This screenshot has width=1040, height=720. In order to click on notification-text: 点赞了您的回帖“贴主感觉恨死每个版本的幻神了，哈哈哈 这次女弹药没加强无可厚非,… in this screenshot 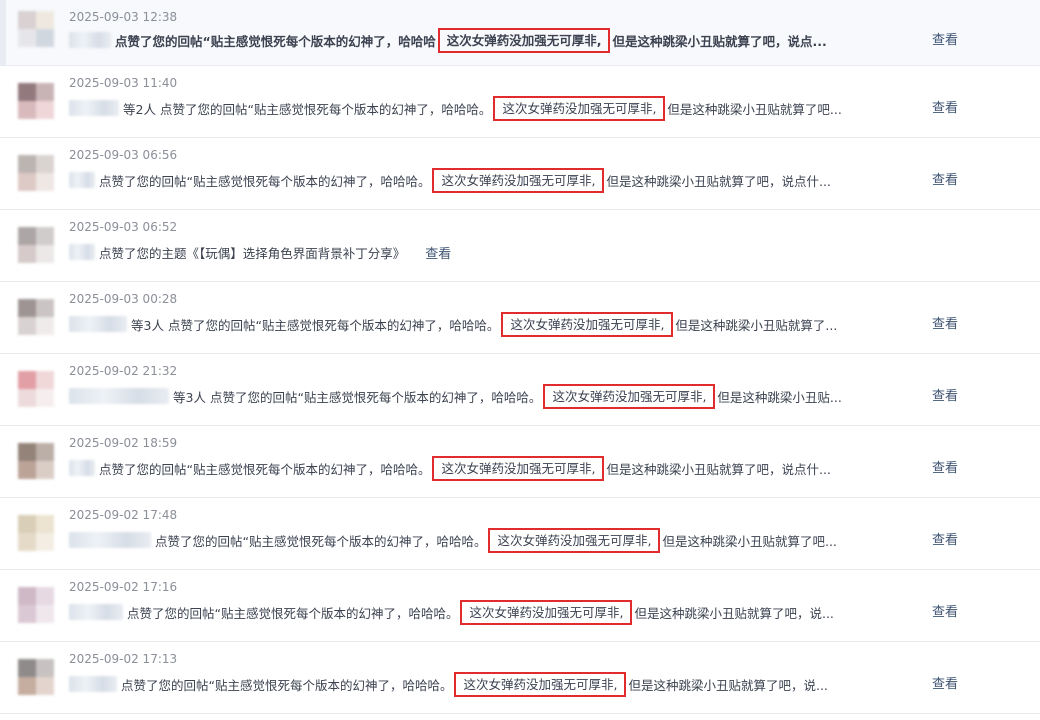, I will do `click(448, 40)`.